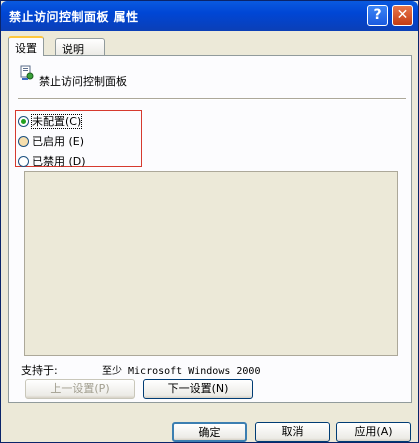 The width and height of the screenshot is (419, 443). Describe the element at coordinates (27, 72) in the screenshot. I see `policy-icon` at that location.